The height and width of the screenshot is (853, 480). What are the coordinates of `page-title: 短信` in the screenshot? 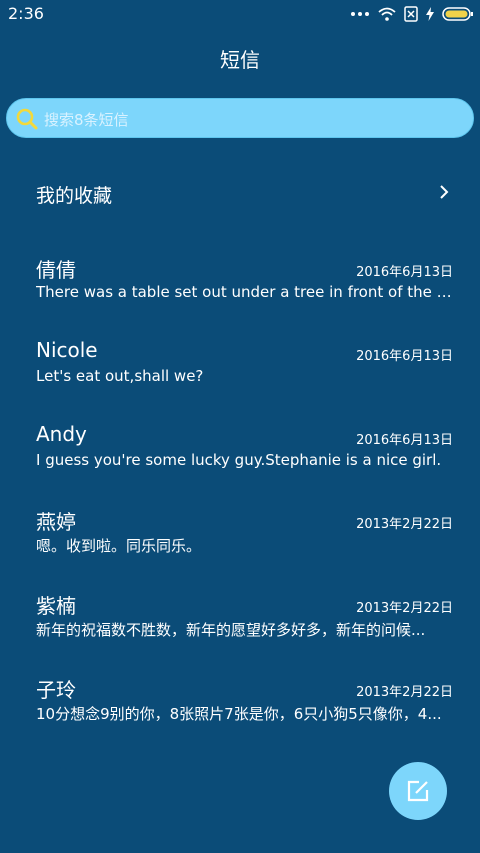 It's located at (240, 60).